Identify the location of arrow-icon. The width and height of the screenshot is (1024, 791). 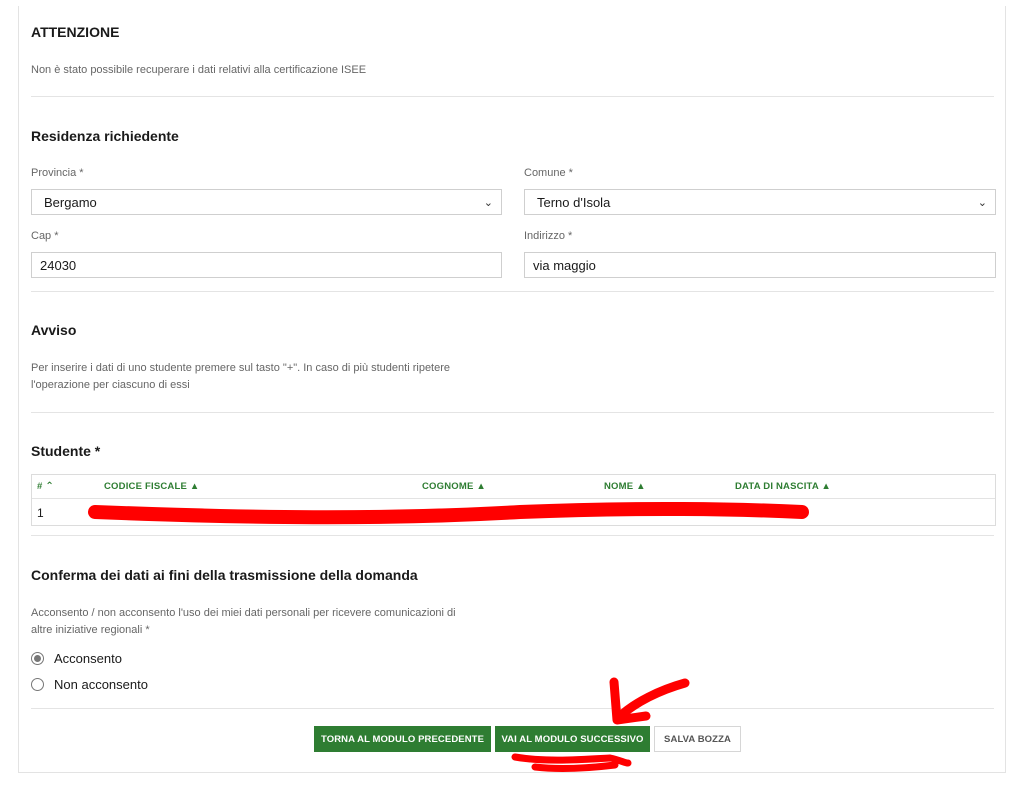
(651, 700).